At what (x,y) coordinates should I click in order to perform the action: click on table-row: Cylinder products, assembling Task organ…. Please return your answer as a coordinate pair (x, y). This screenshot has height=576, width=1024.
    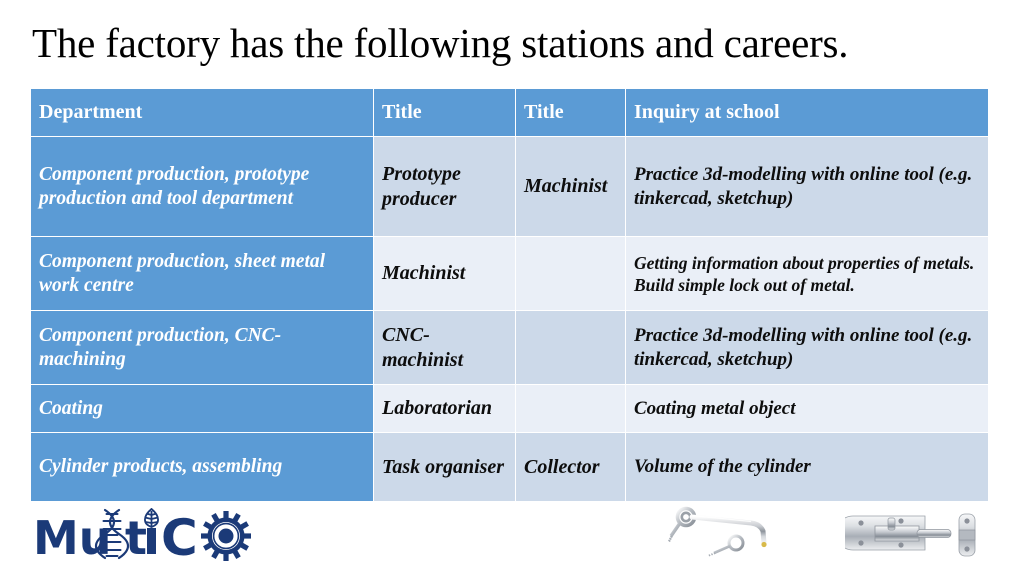
    Looking at the image, I should click on (509, 467).